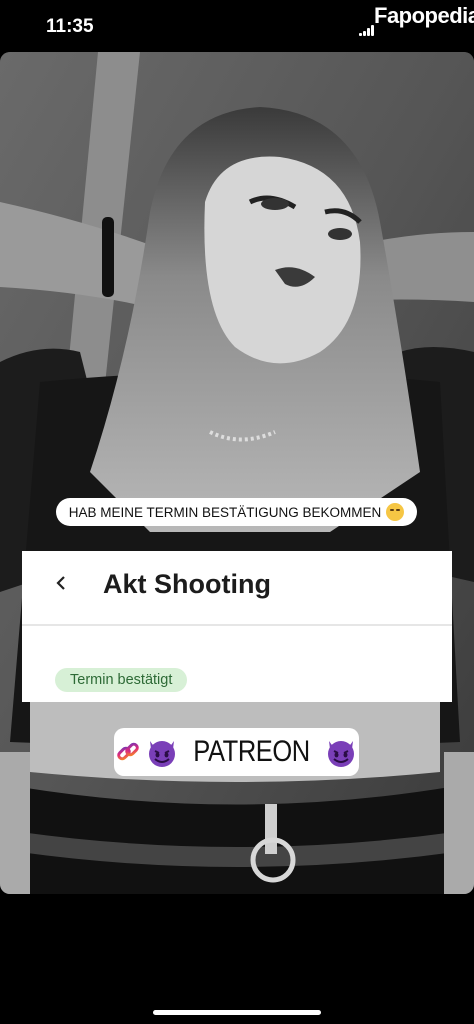 This screenshot has width=474, height=1024. Describe the element at coordinates (61, 583) in the screenshot. I see `chevron-left-icon` at that location.